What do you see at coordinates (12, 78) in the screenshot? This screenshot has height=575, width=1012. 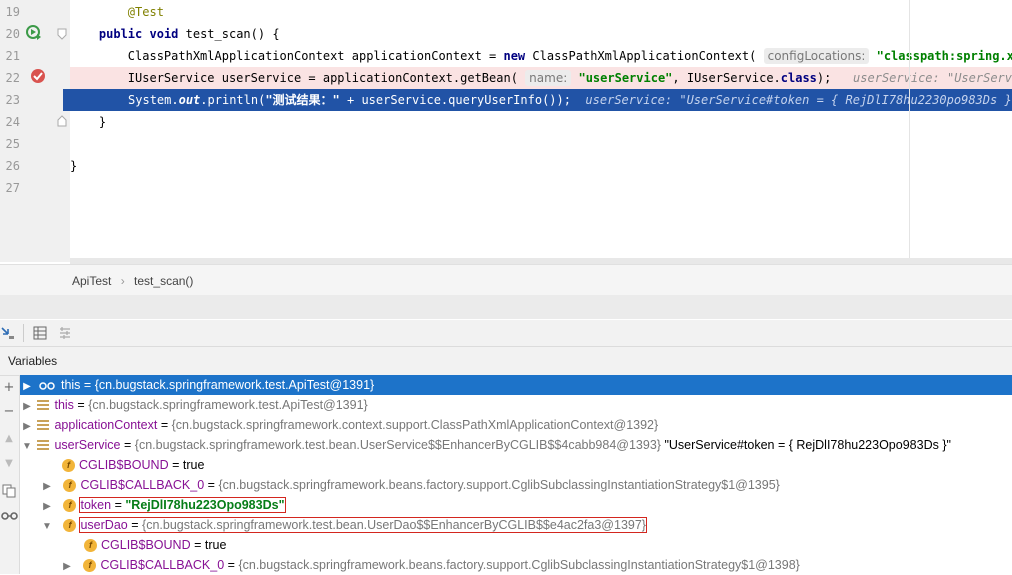 I see `line-number-22: 22` at bounding box center [12, 78].